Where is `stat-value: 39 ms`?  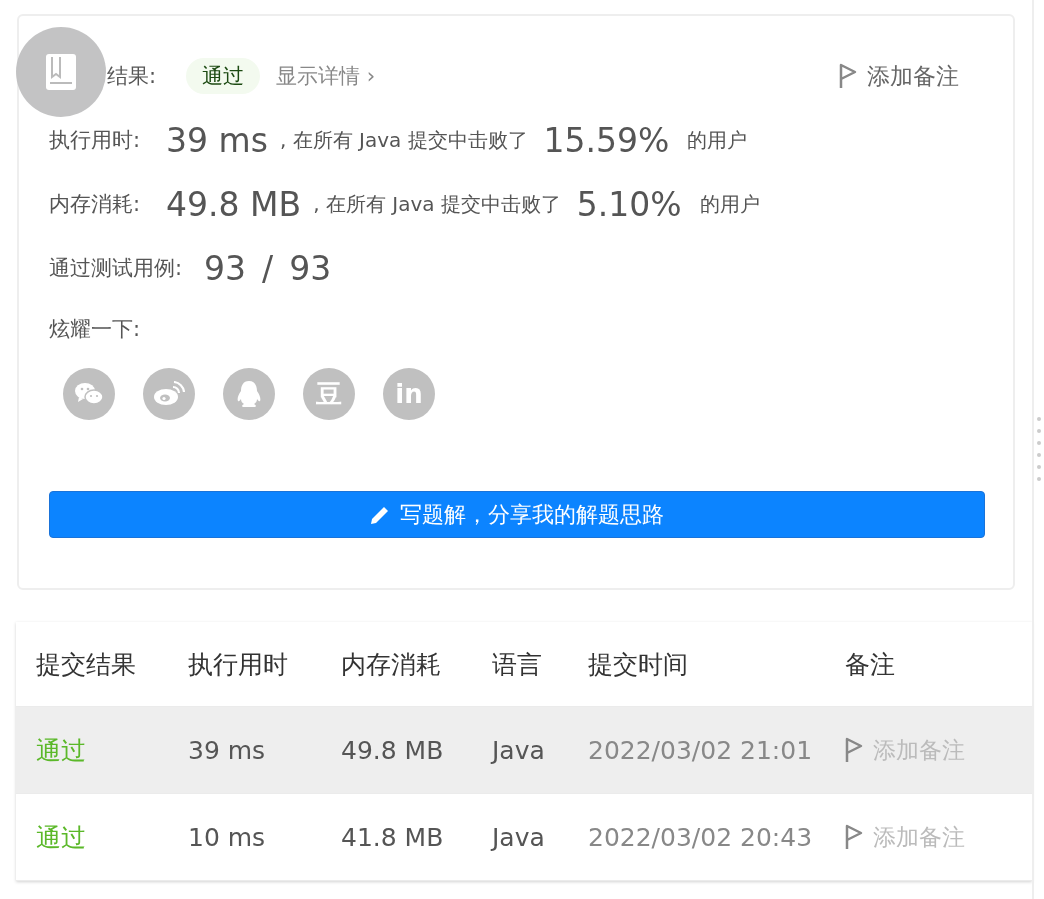
stat-value: 39 ms is located at coordinates (217, 140).